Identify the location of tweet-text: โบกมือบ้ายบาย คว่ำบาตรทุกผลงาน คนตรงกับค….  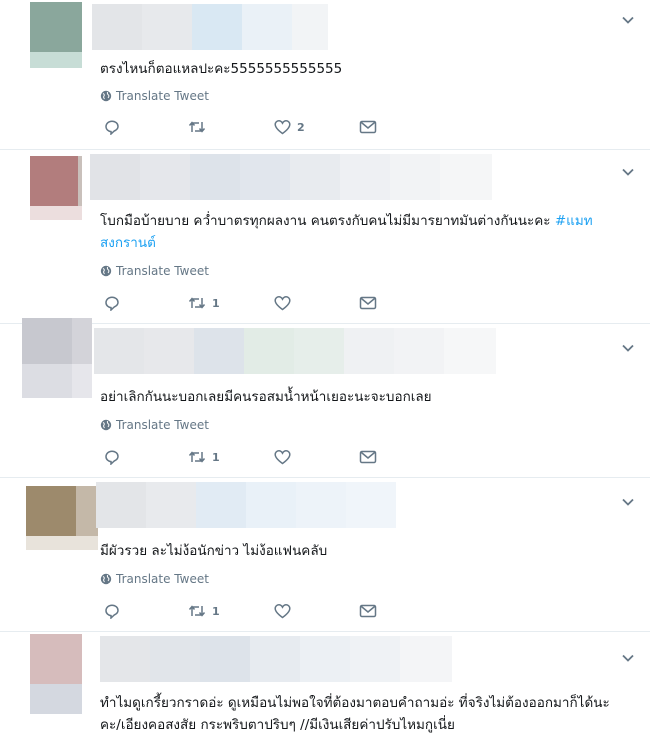
(360, 232).